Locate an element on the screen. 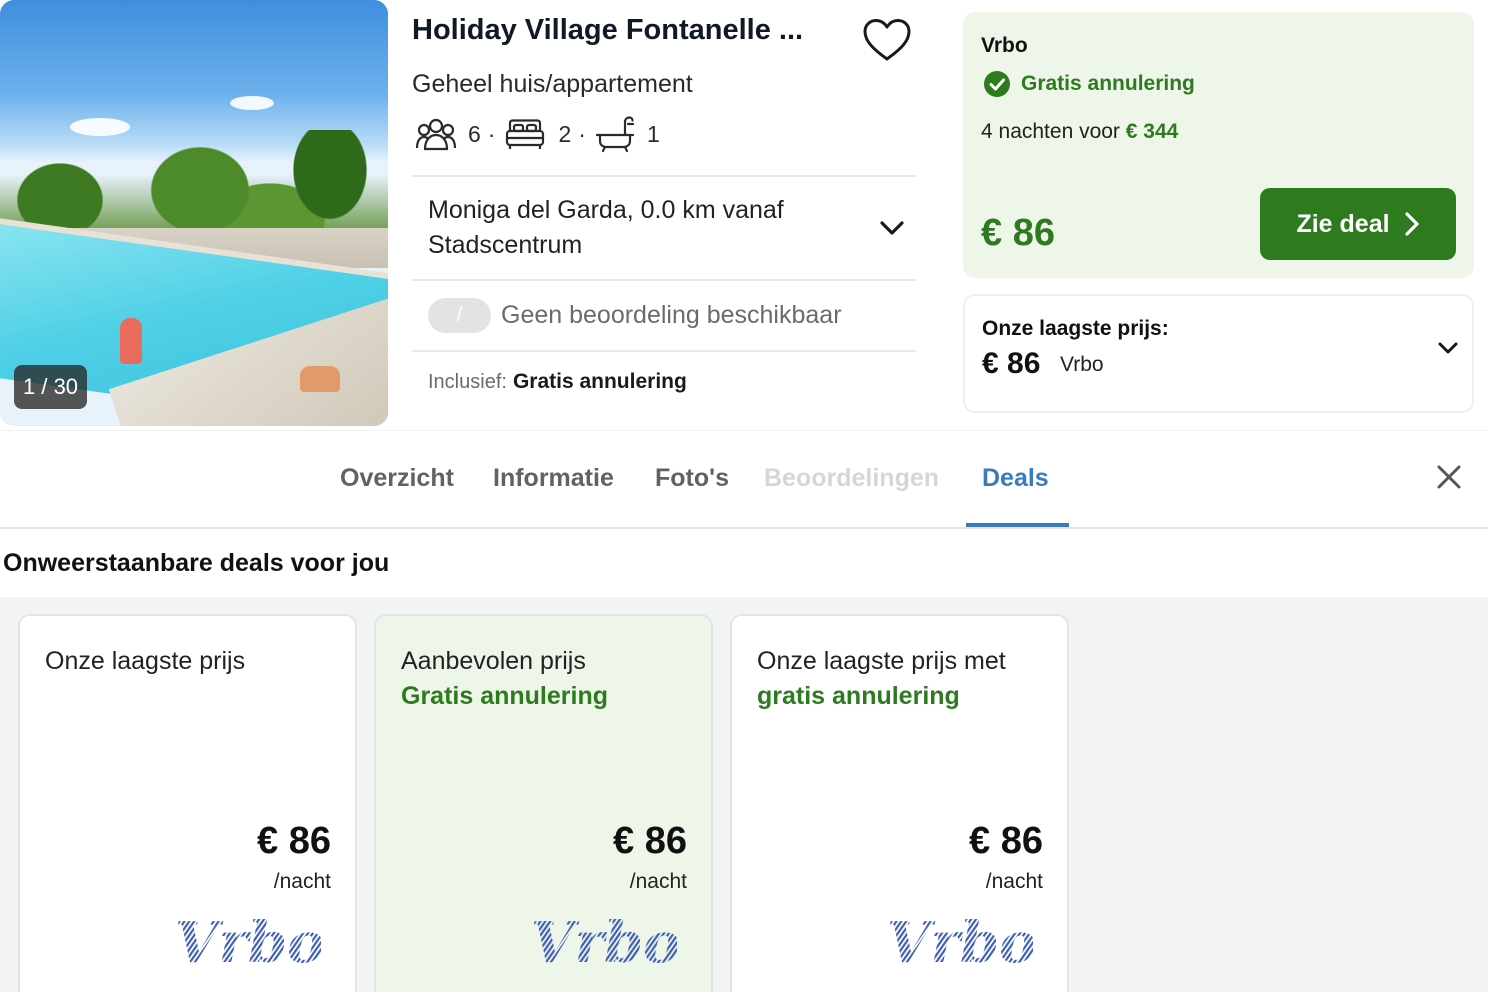 The image size is (1488, 992). bathrooms-feature: 1 is located at coordinates (627, 134).